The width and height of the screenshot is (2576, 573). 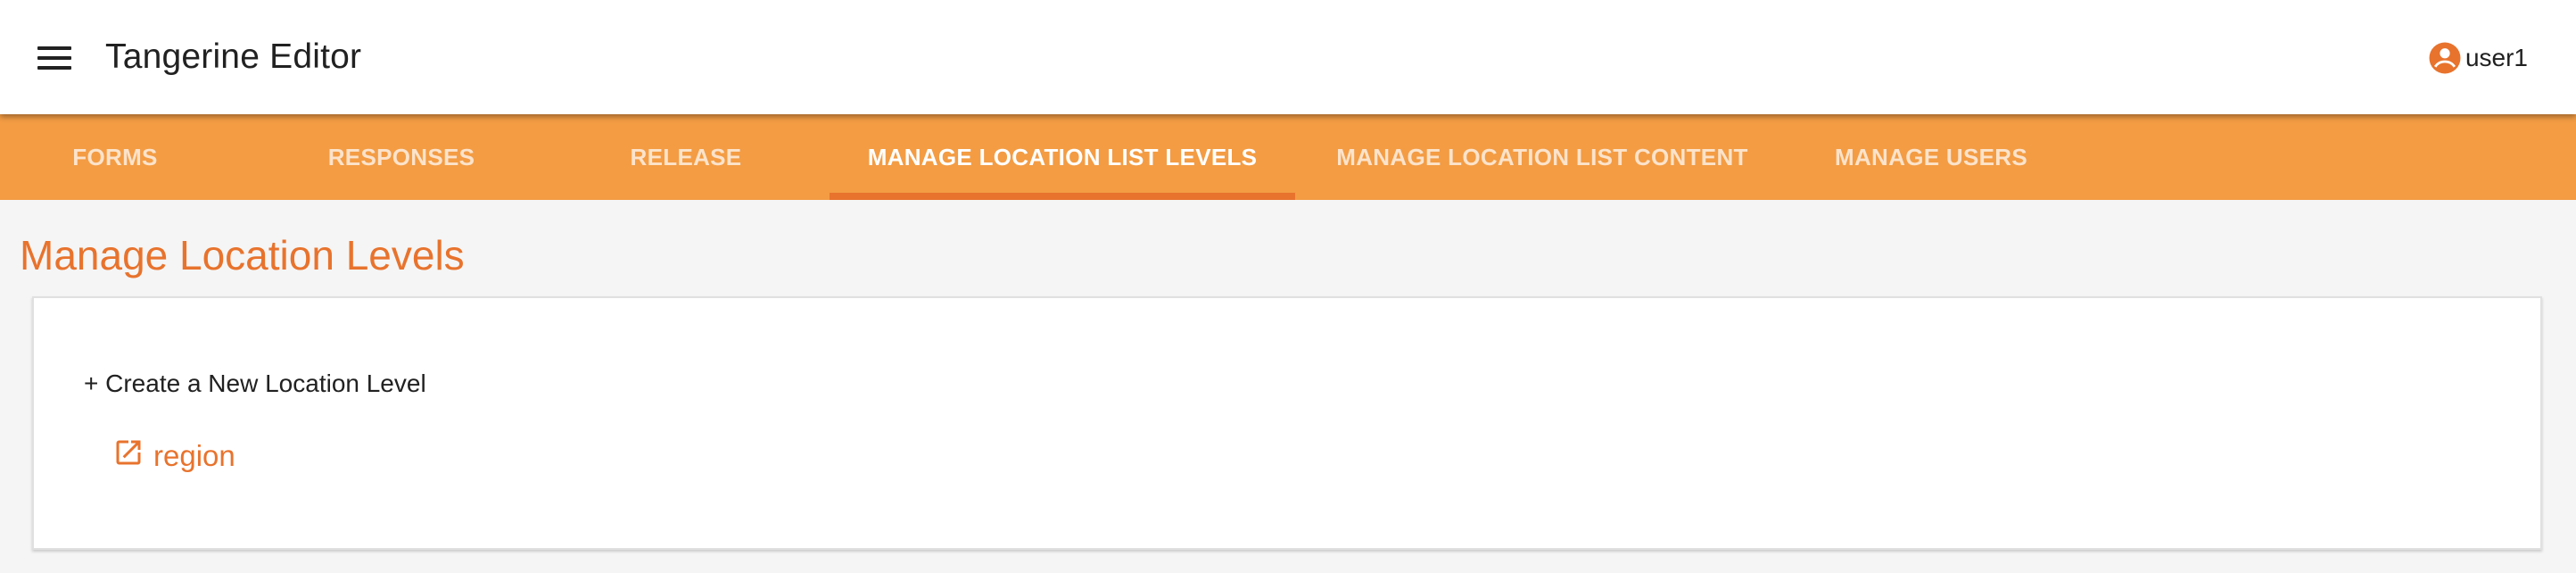 What do you see at coordinates (115, 157) in the screenshot?
I see `tab-forms: FORMS` at bounding box center [115, 157].